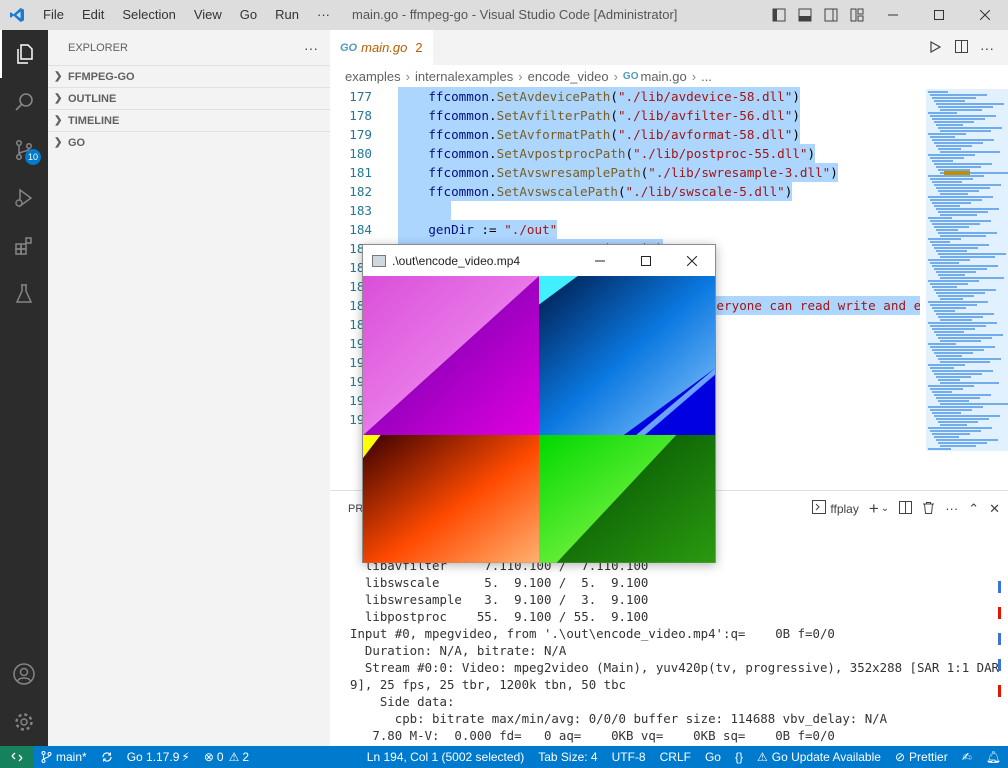 The width and height of the screenshot is (1008, 768). What do you see at coordinates (58, 142) in the screenshot?
I see `chevron-right-icon: ❯` at bounding box center [58, 142].